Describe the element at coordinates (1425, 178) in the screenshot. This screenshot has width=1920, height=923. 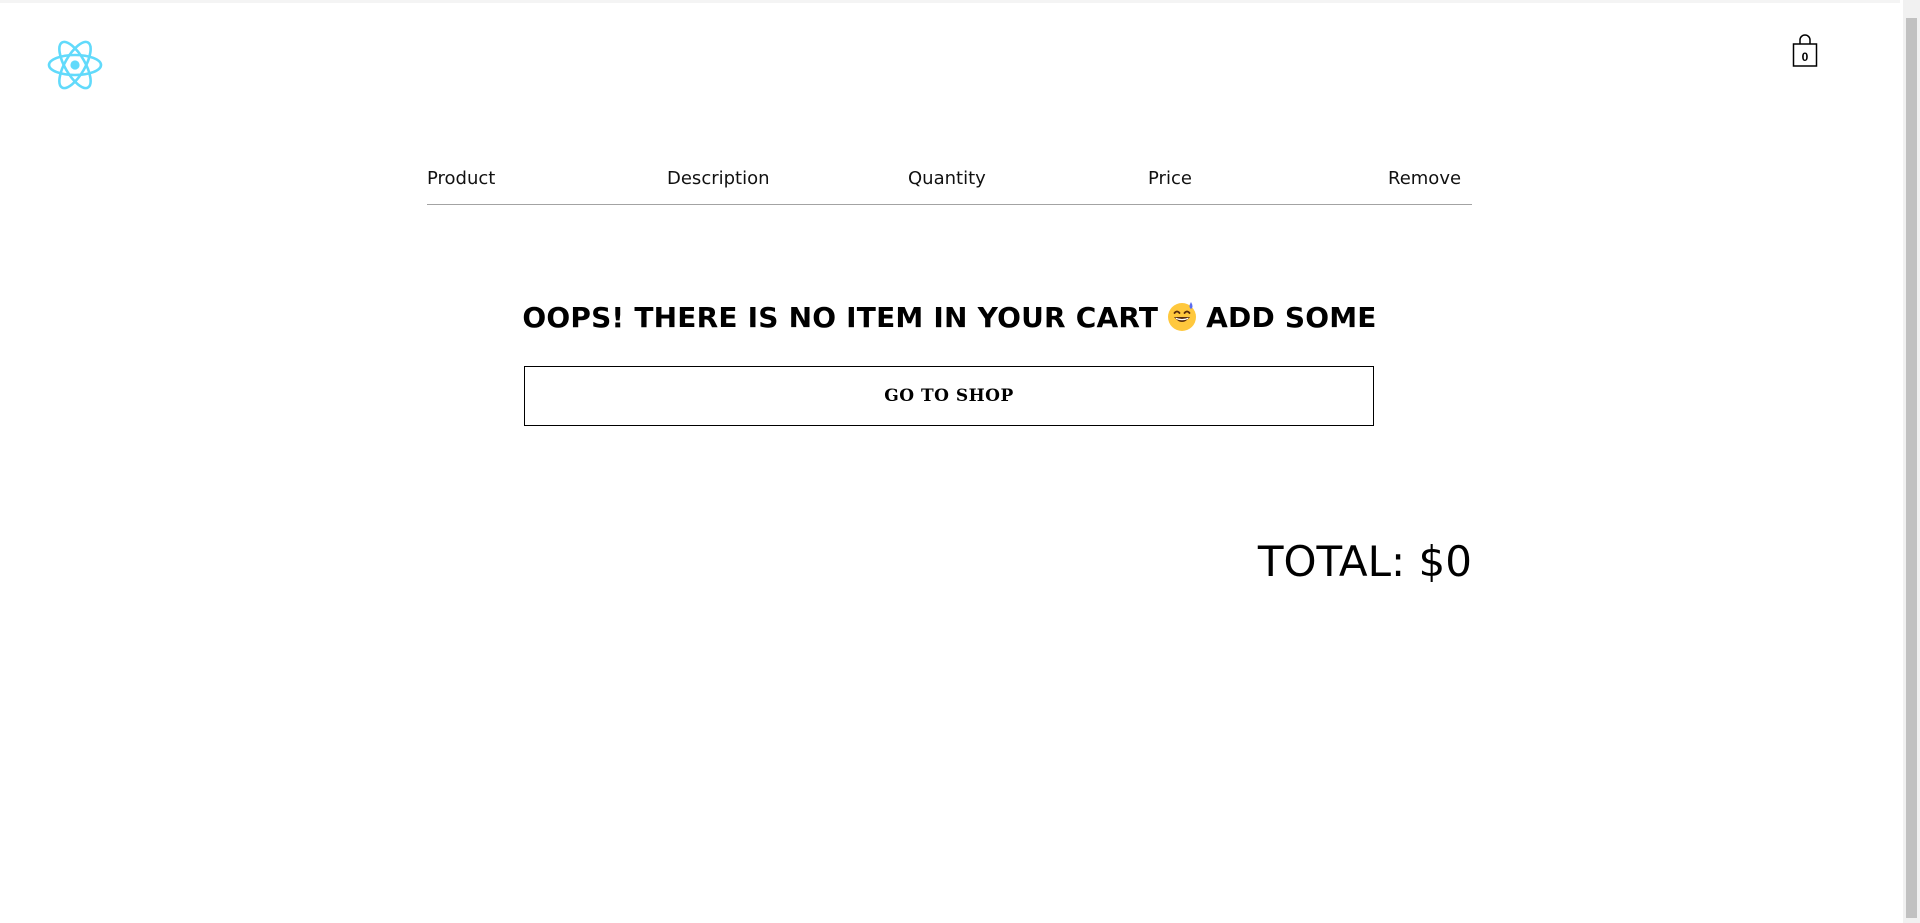
I see `column-header-remove: Remove` at that location.